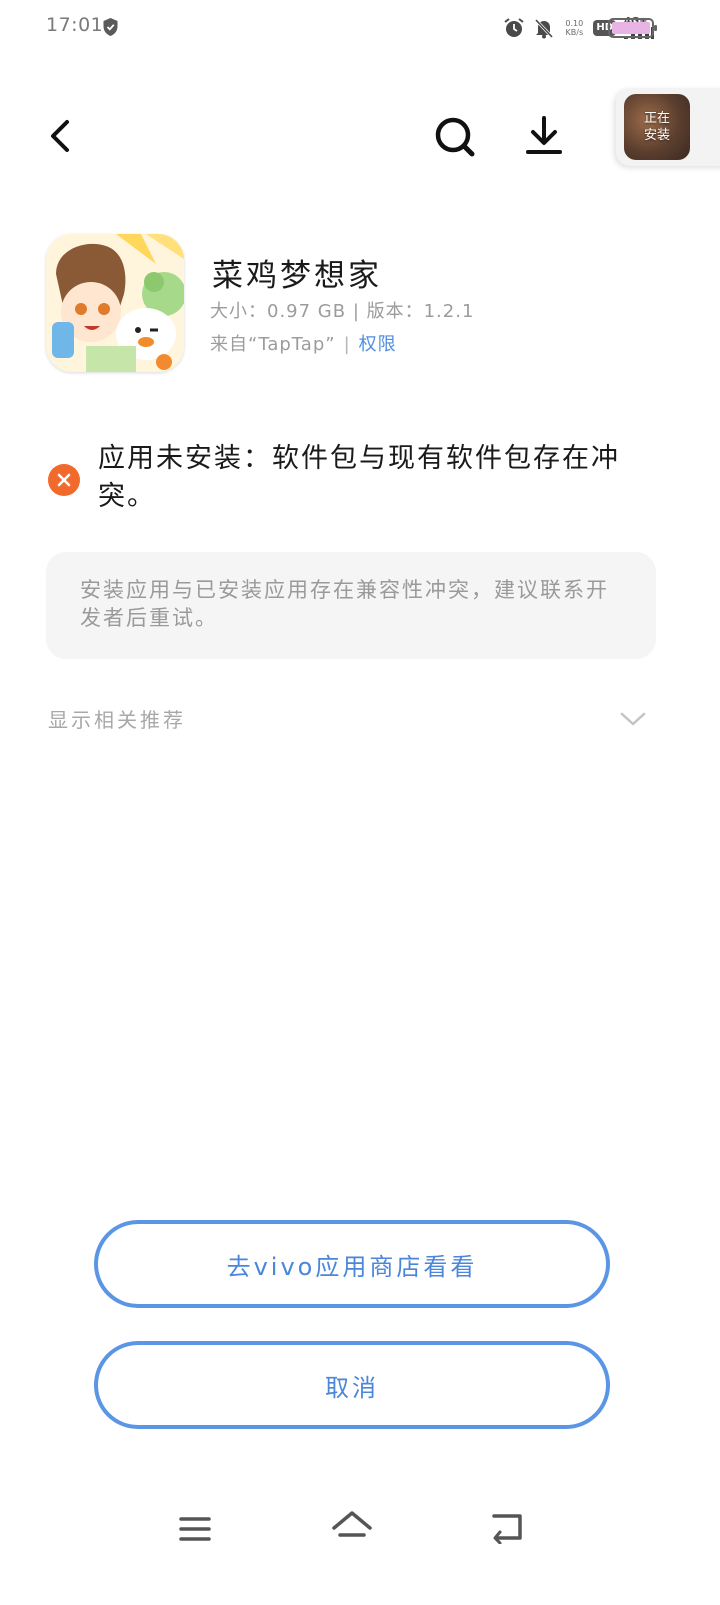 The image size is (720, 1605). I want to click on related-label: 显示相关推荐, so click(117, 720).